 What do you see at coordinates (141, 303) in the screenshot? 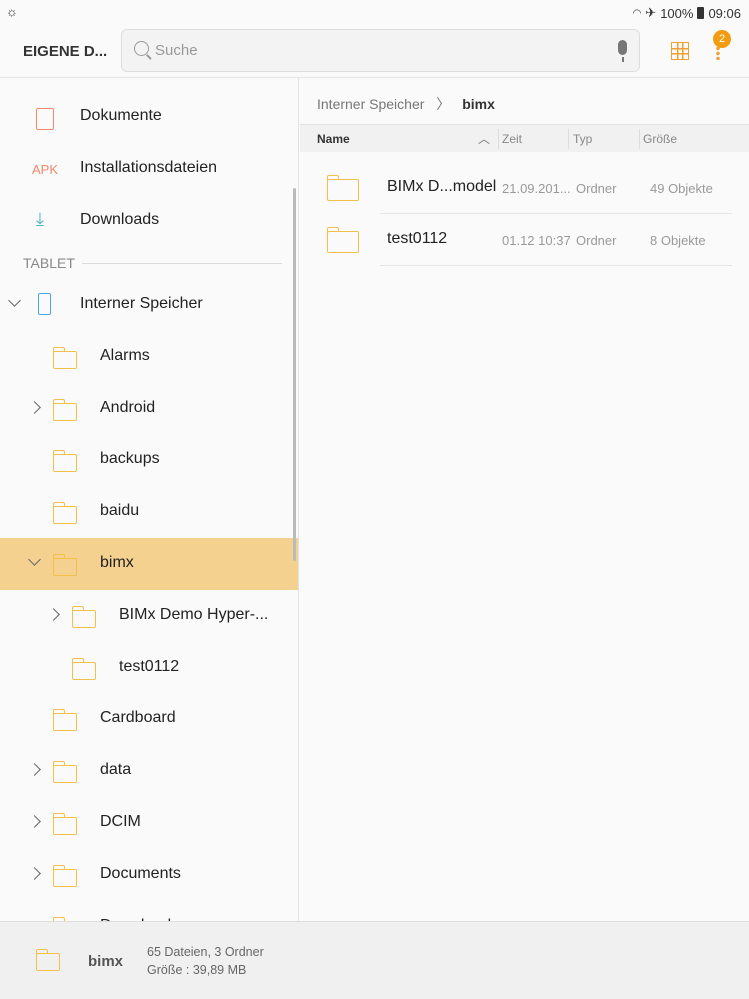
I see `tree-item-label: Interner Speicher` at bounding box center [141, 303].